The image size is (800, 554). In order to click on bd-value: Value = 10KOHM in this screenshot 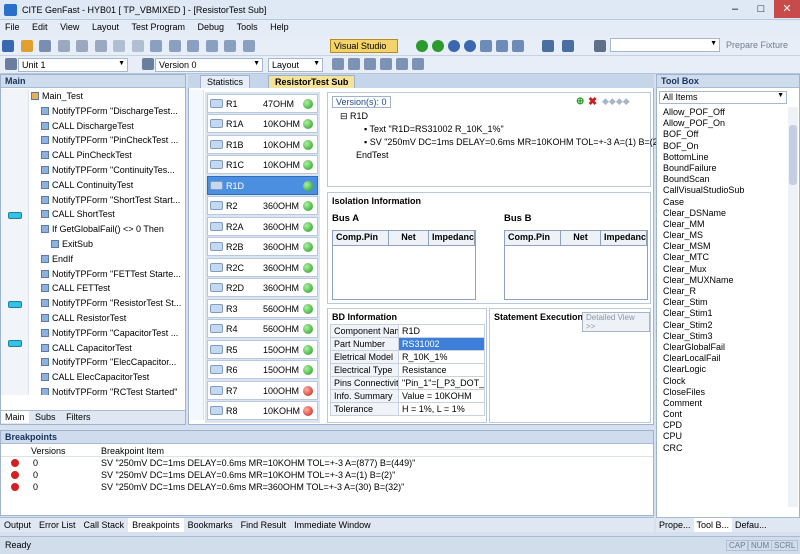, I will do `click(441, 396)`.